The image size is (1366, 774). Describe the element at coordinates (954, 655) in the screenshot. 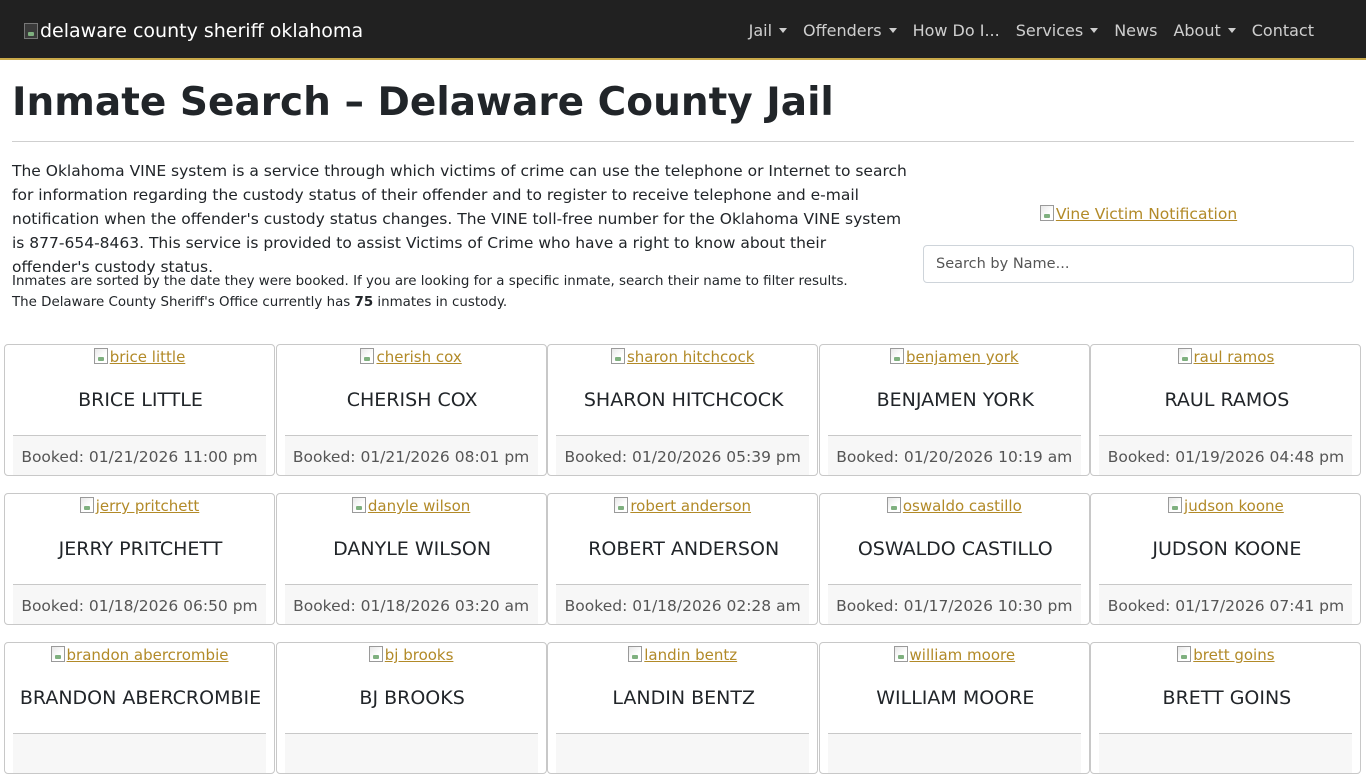

I see `inmate-photo-link: william moore` at that location.